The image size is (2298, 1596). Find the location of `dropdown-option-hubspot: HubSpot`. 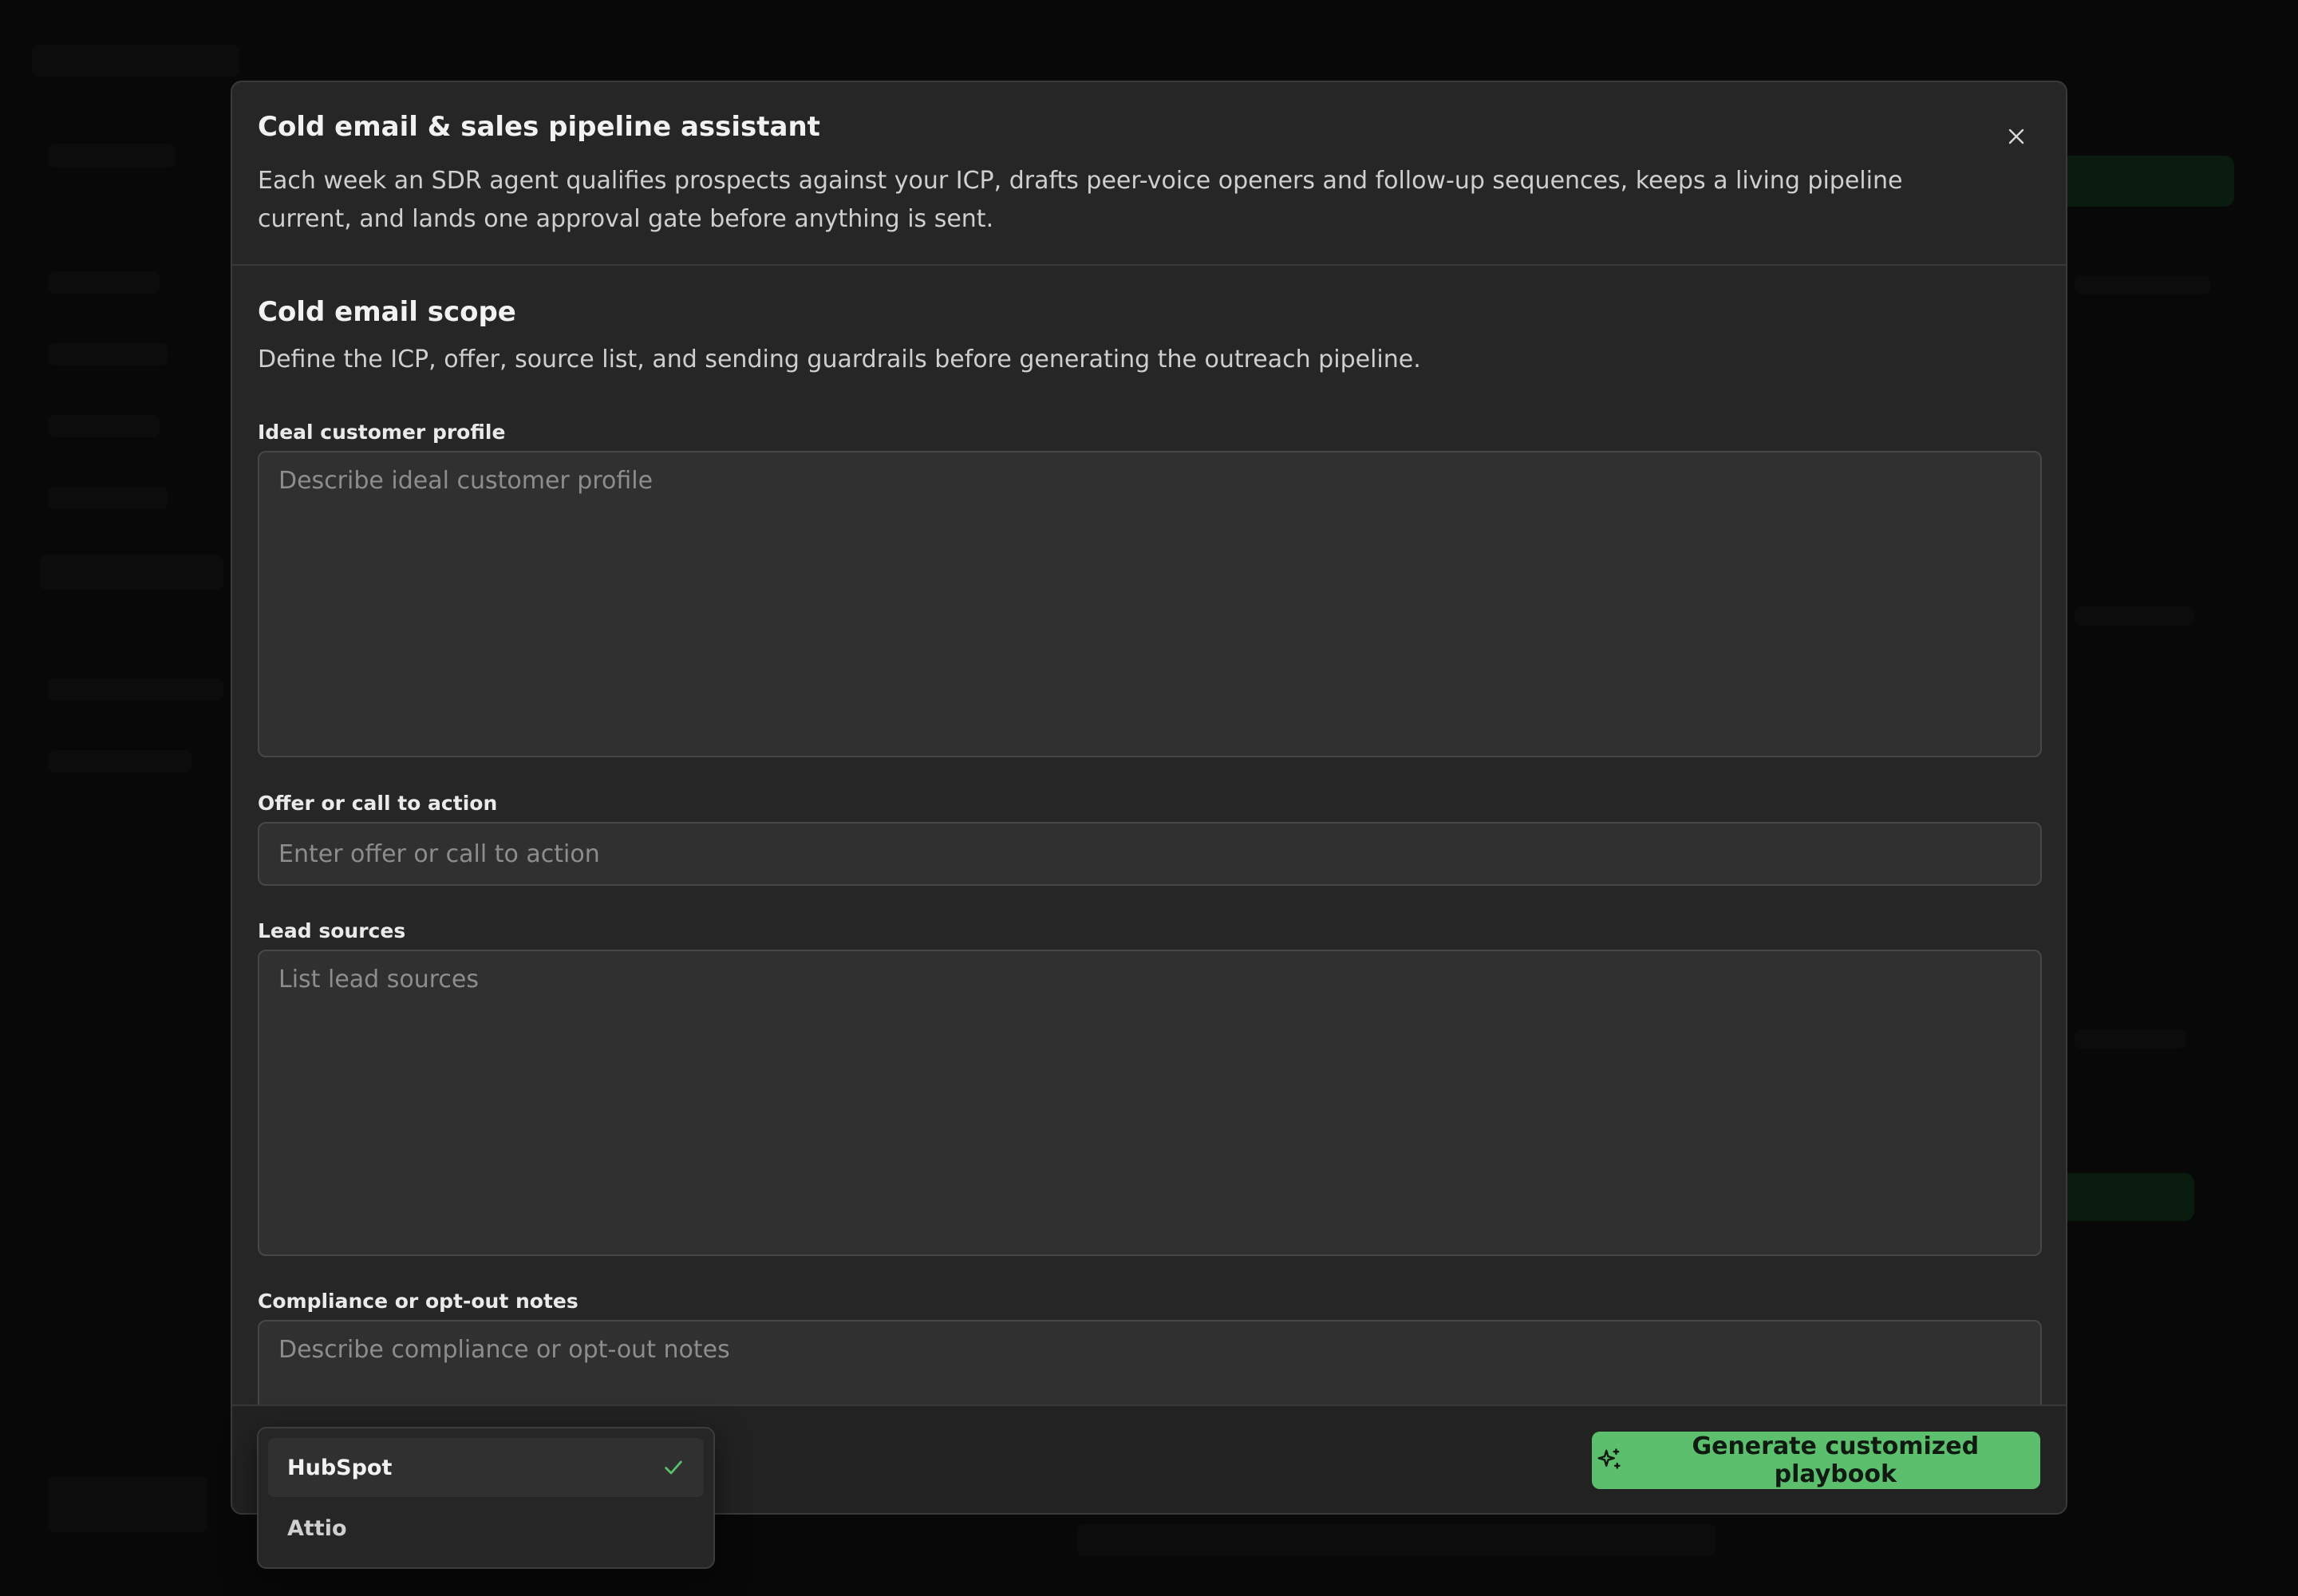

dropdown-option-hubspot: HubSpot is located at coordinates (486, 1467).